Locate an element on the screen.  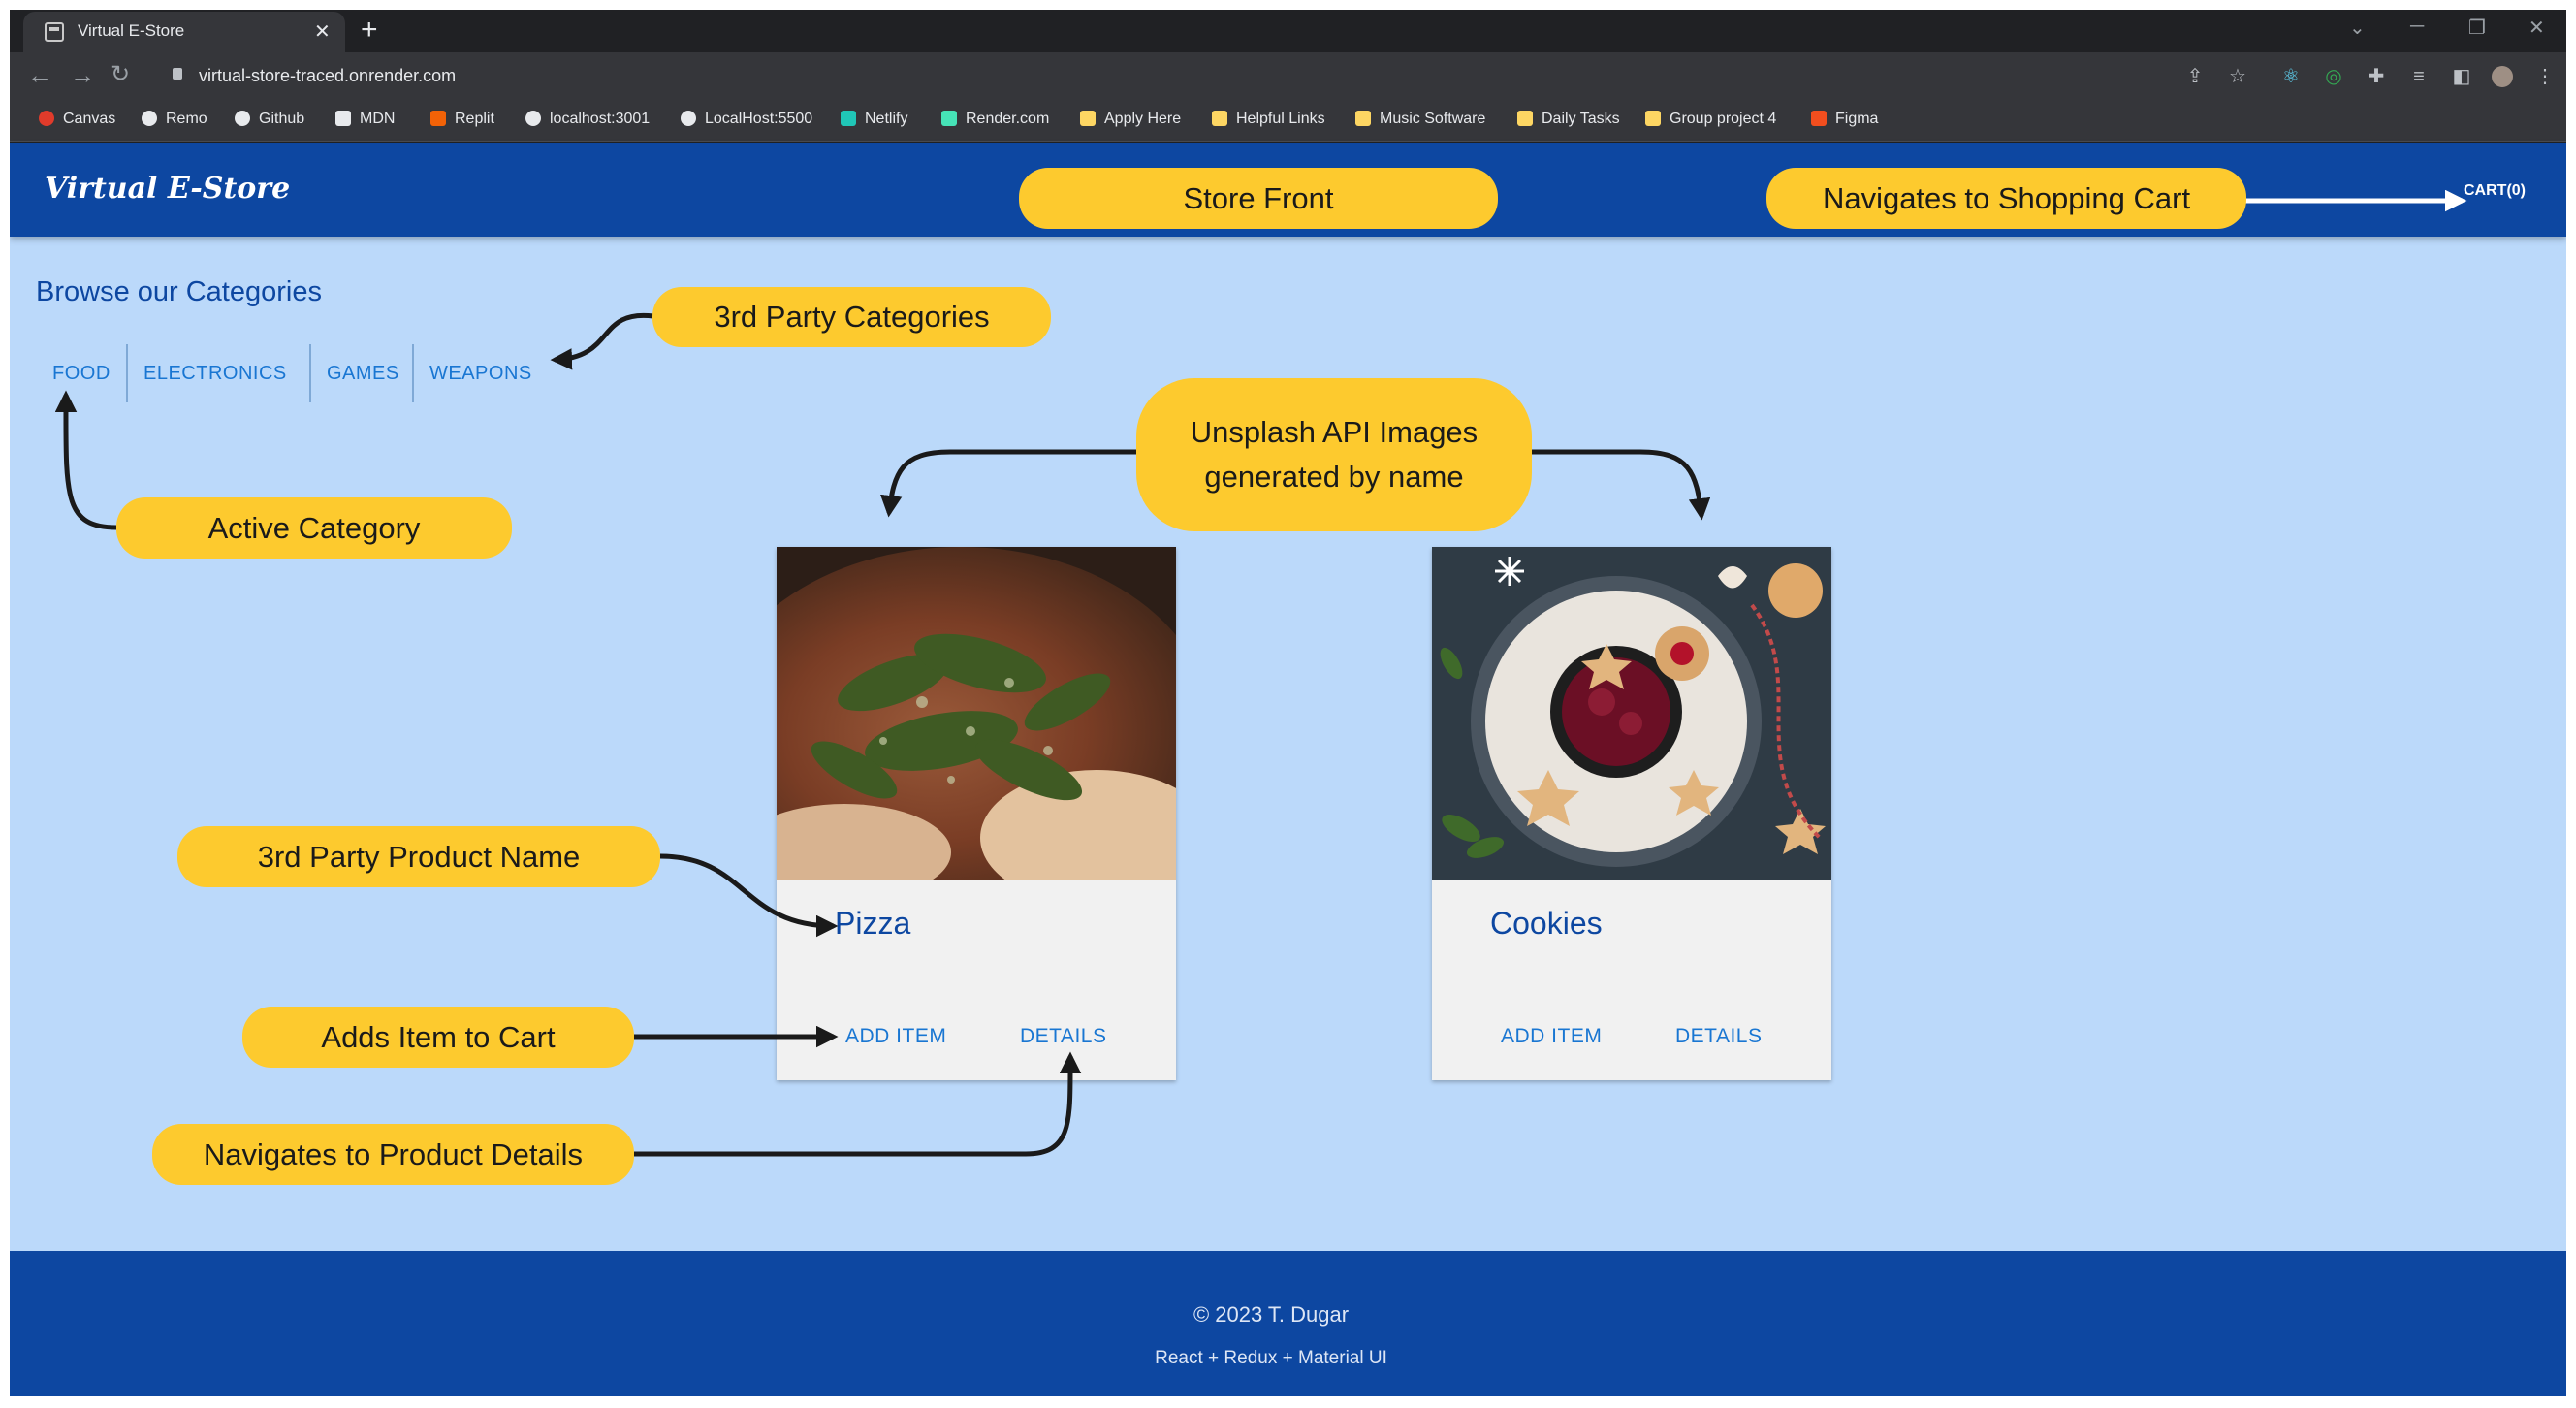
bookmark-label: Netlify is located at coordinates (887, 119).